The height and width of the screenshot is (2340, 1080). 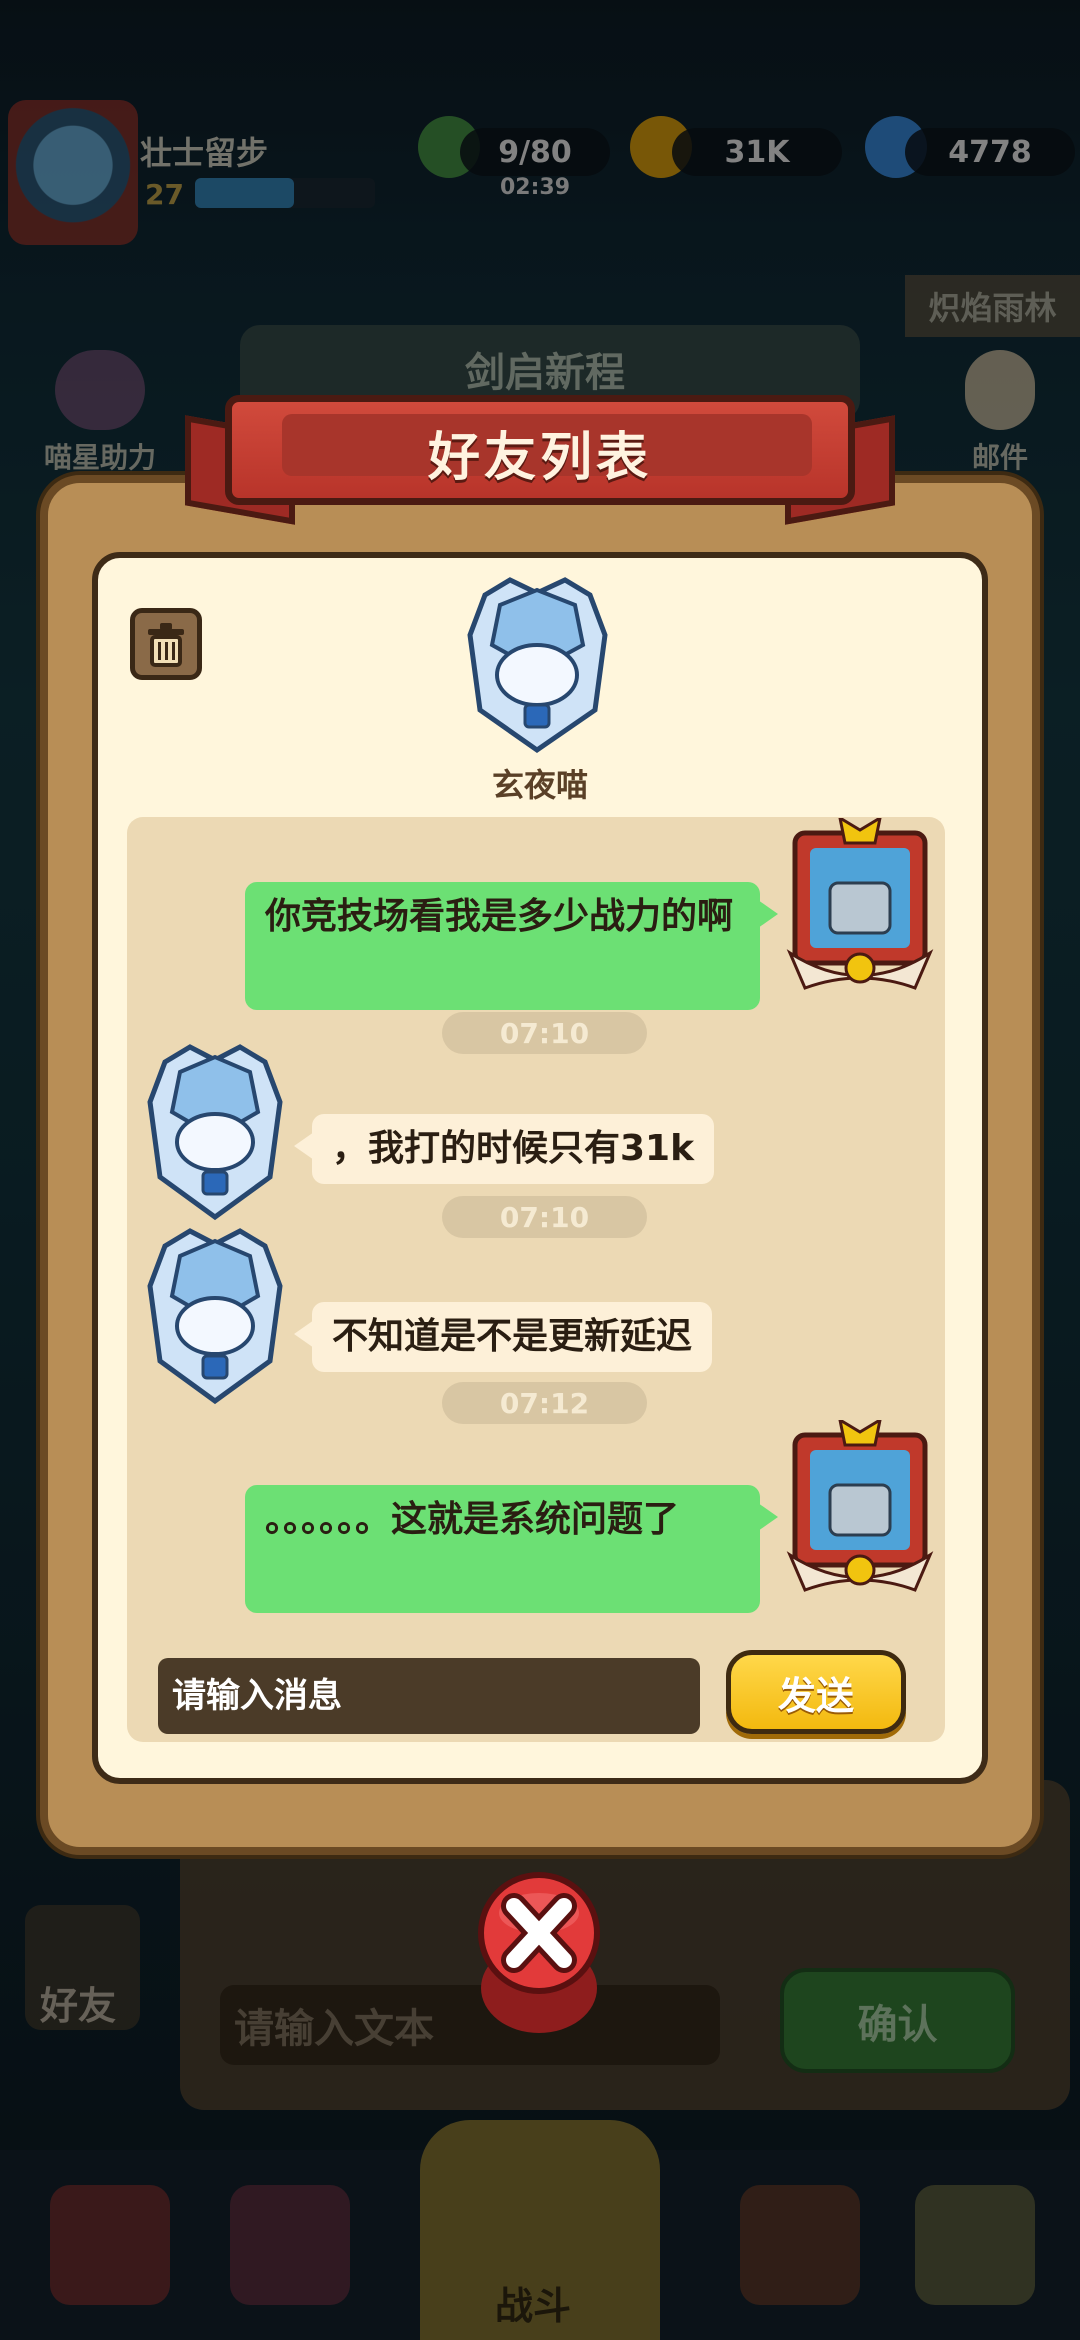 What do you see at coordinates (511, 1549) in the screenshot?
I see `chat-message-outgoing: 。。。。。。这就是系统问题了` at bounding box center [511, 1549].